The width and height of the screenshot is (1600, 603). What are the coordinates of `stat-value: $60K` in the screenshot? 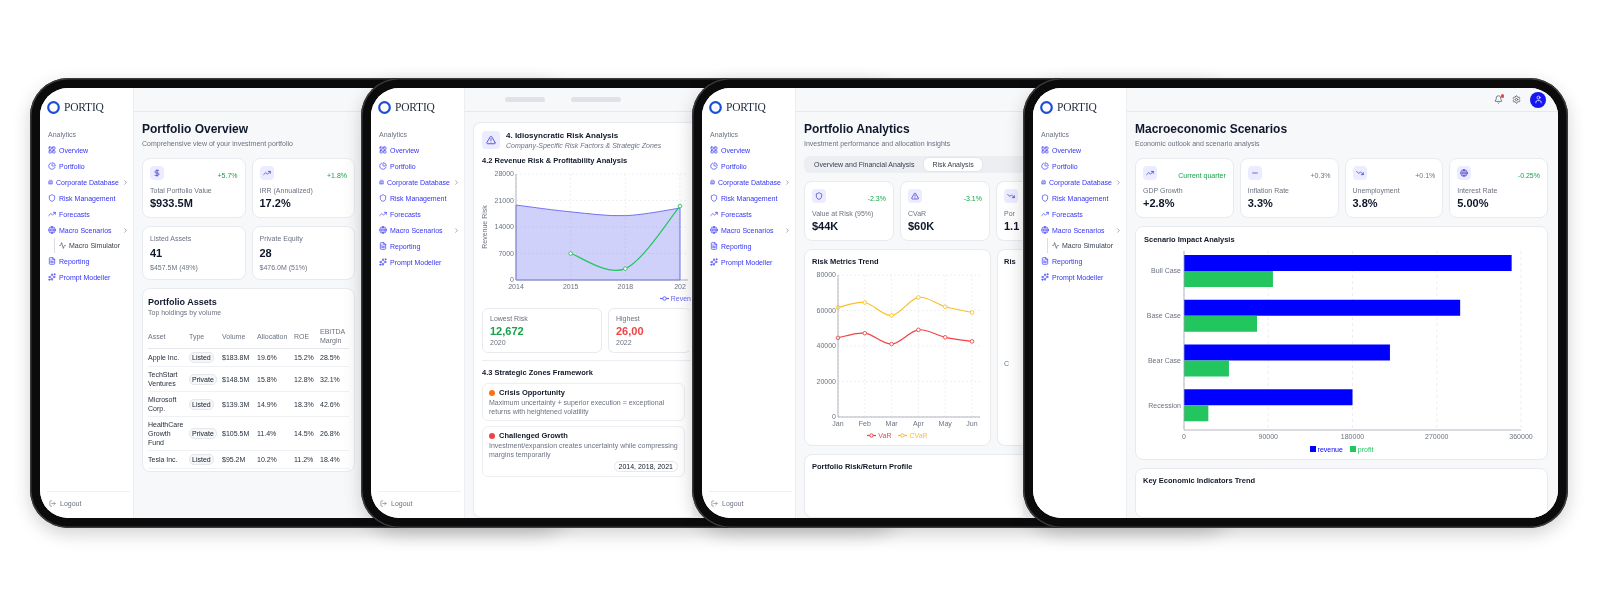 It's located at (922, 226).